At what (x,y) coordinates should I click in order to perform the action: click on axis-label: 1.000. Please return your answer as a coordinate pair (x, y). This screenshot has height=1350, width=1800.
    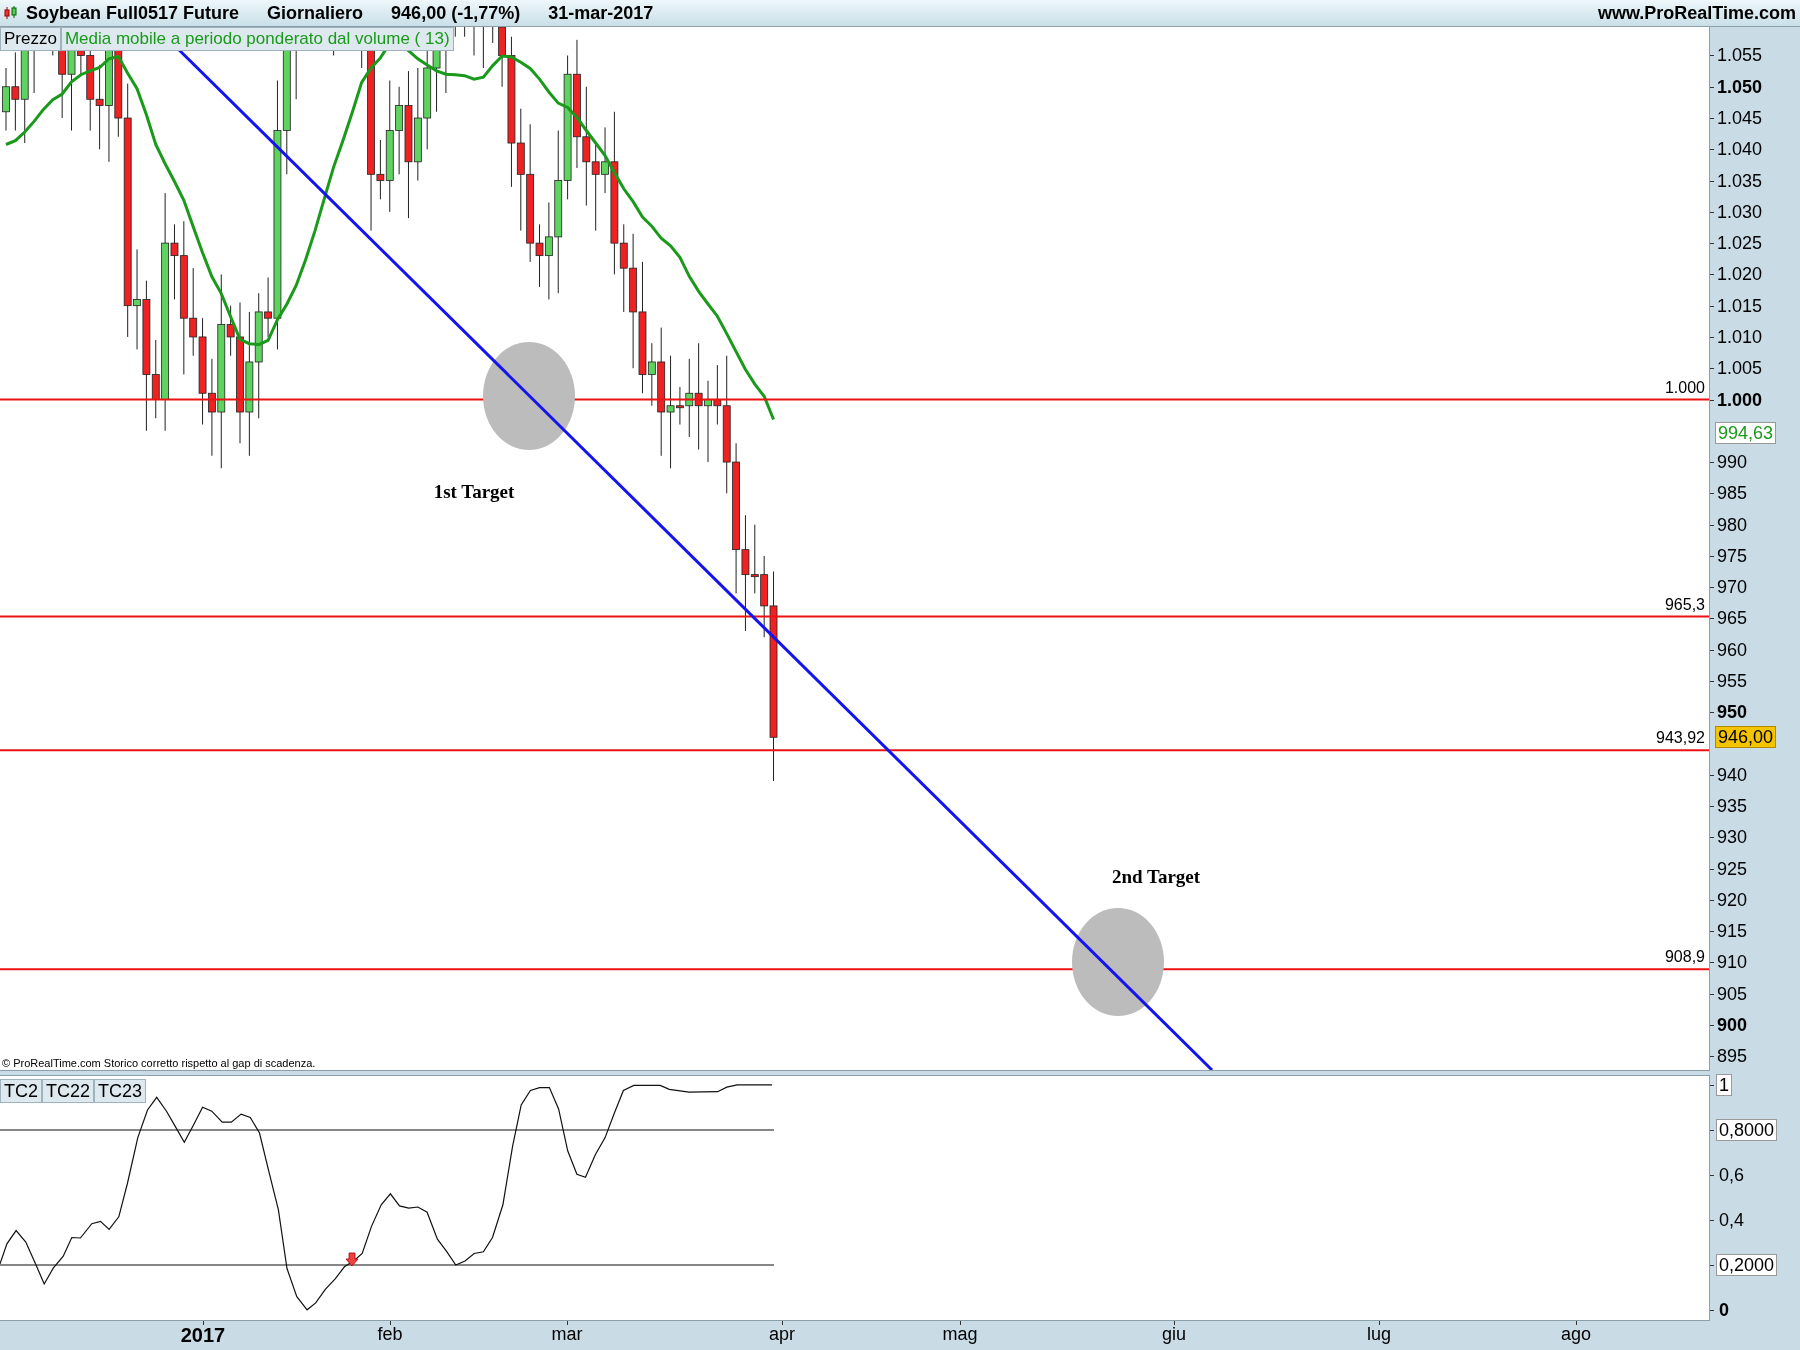
    Looking at the image, I should click on (1740, 399).